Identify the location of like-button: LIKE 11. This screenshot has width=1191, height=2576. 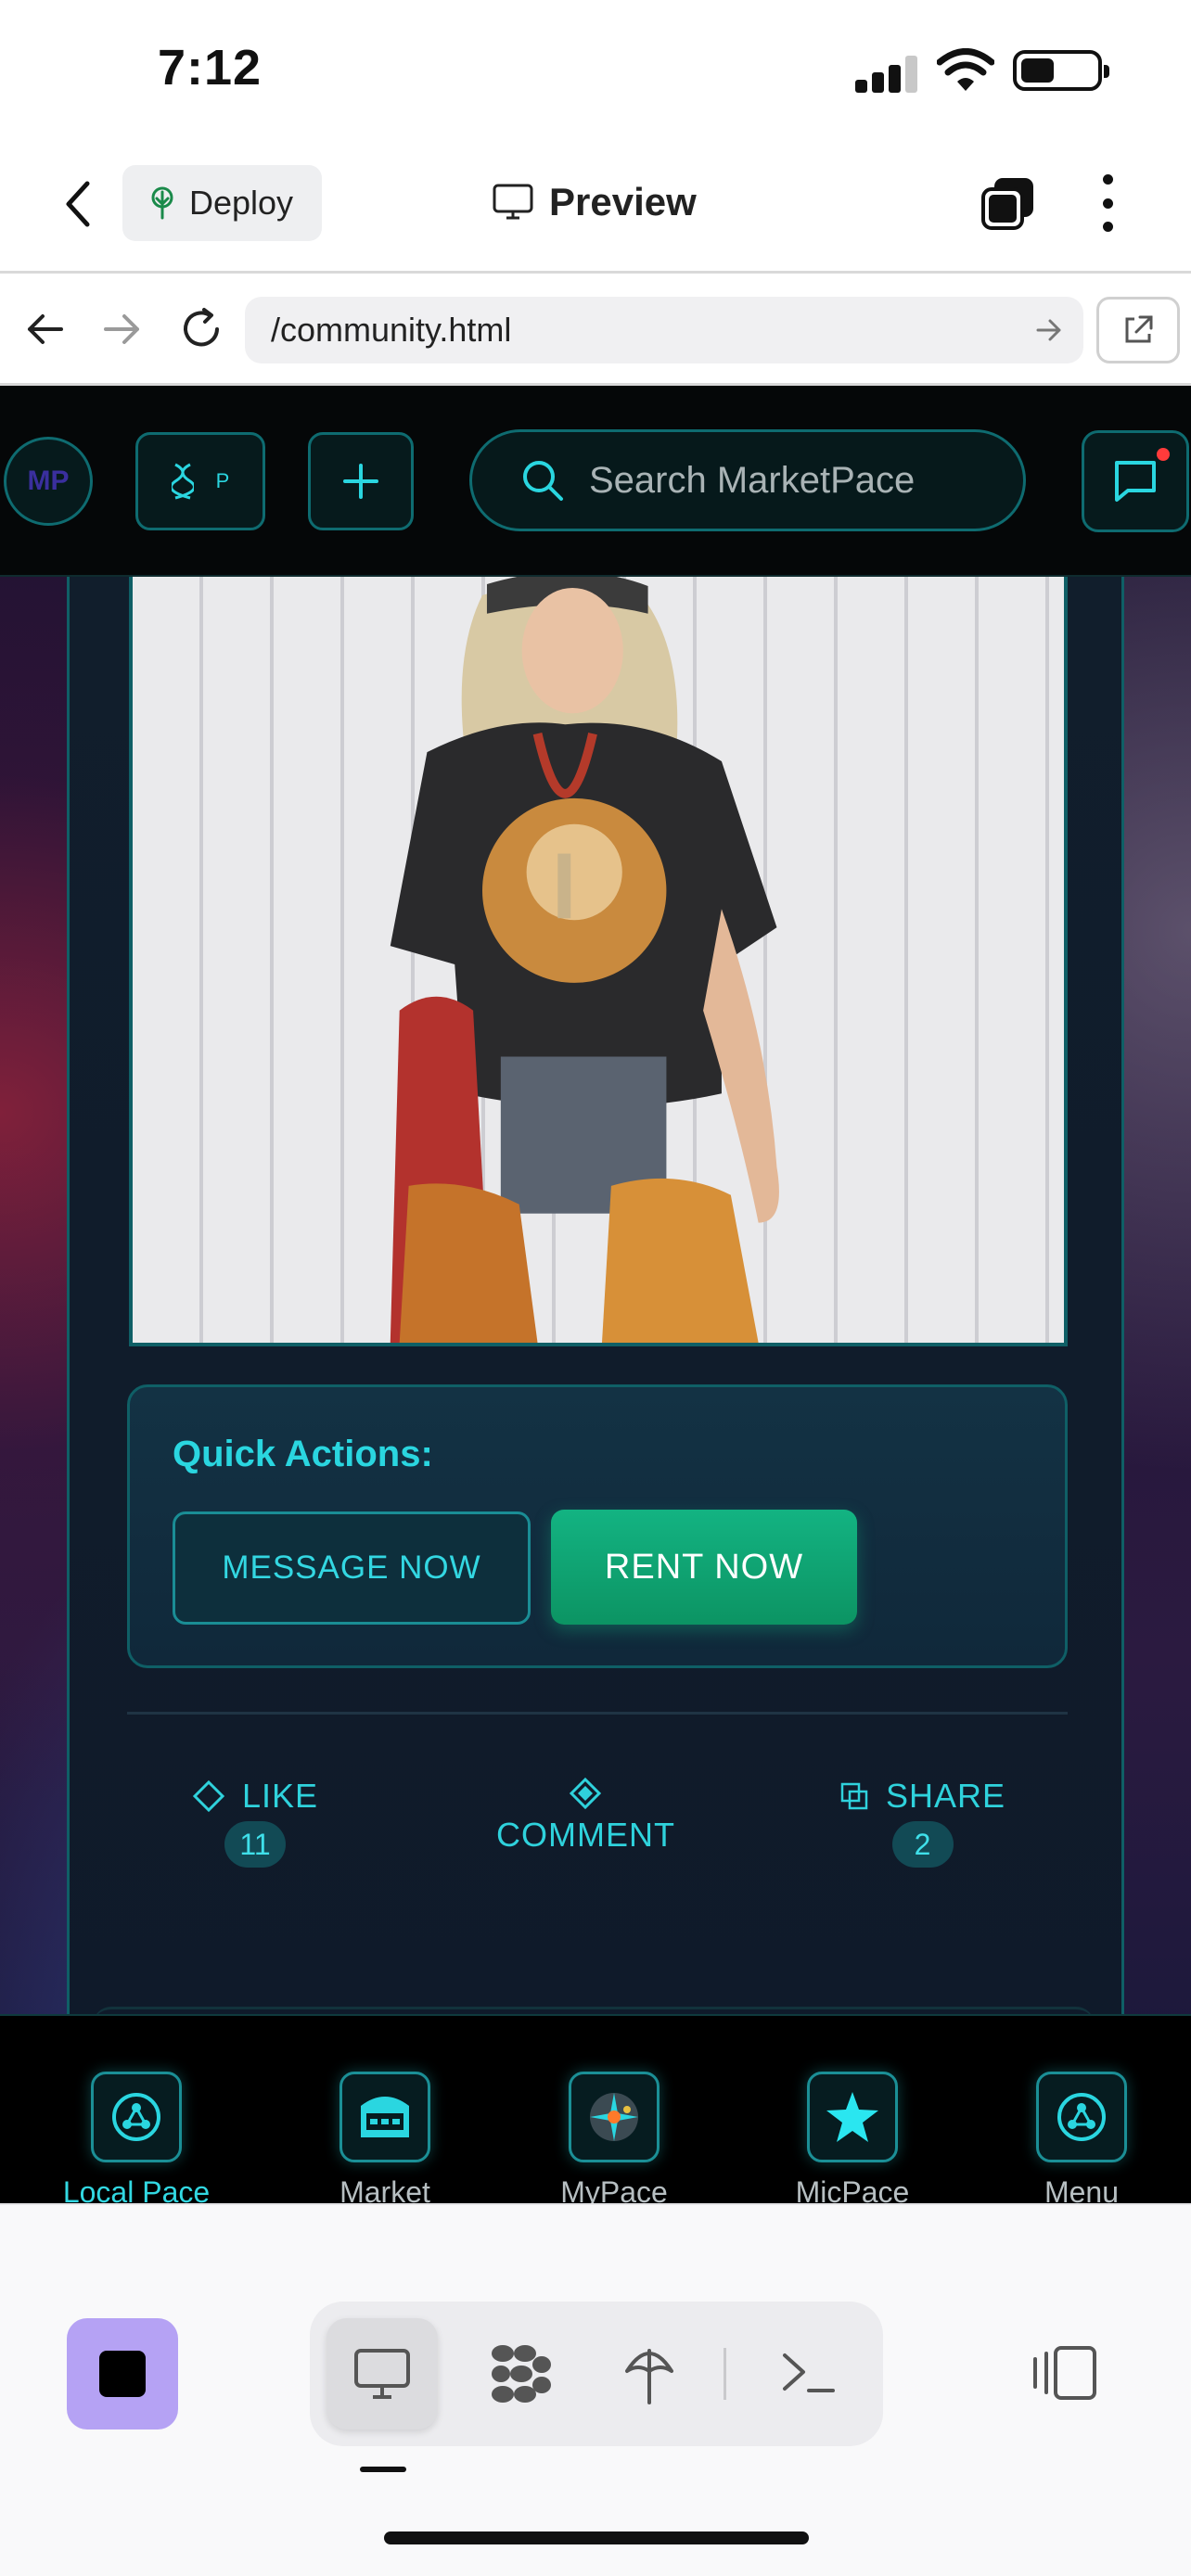
(255, 1822).